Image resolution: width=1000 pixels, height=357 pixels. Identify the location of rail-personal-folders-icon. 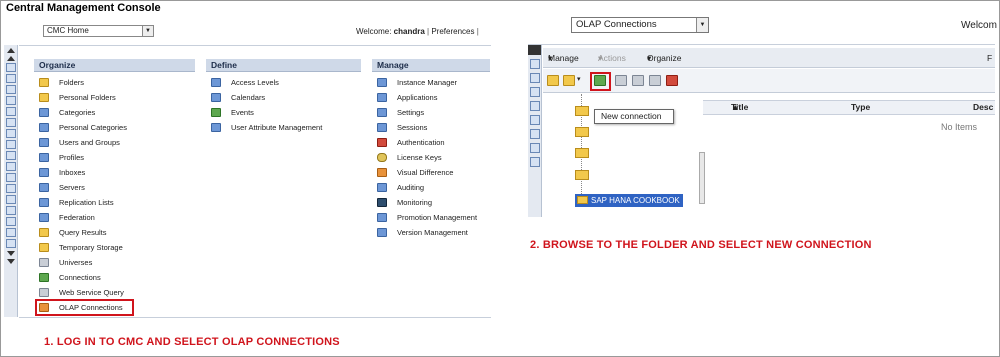
(11, 89).